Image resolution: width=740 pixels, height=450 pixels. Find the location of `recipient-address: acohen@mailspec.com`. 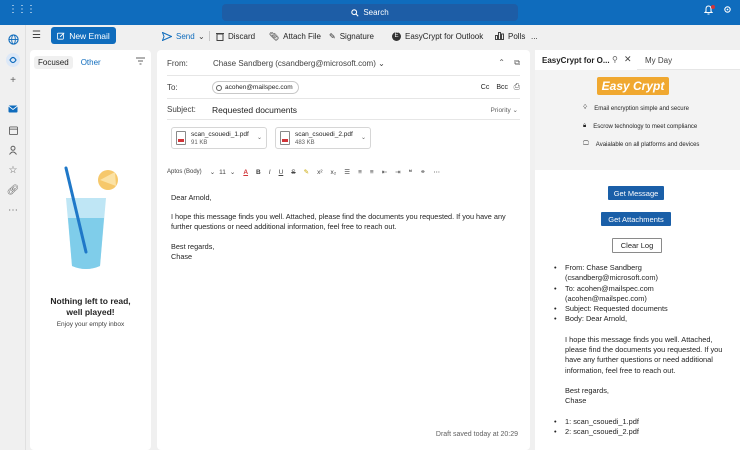

recipient-address: acohen@mailspec.com is located at coordinates (259, 87).